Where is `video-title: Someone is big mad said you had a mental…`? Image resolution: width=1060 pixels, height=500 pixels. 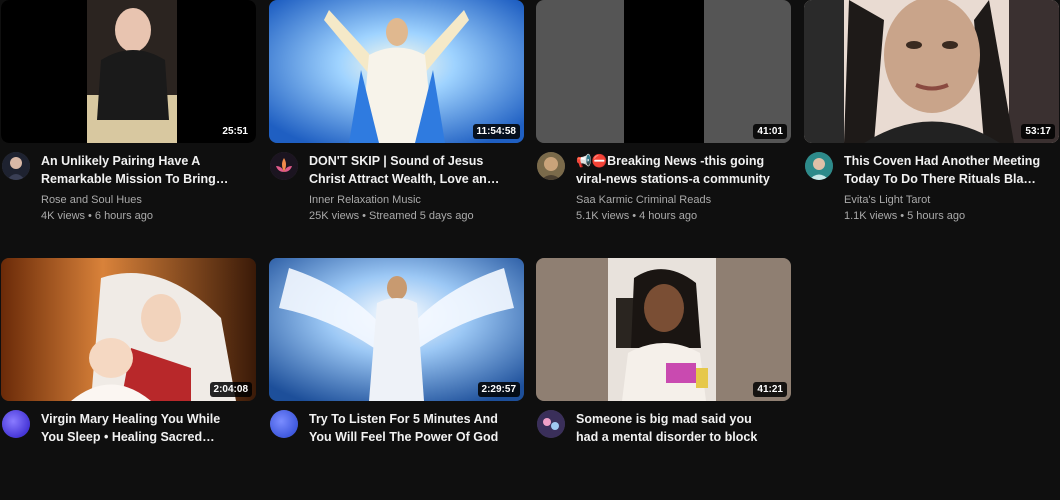
video-title: Someone is big mad said you had a mental… is located at coordinates (683, 428).